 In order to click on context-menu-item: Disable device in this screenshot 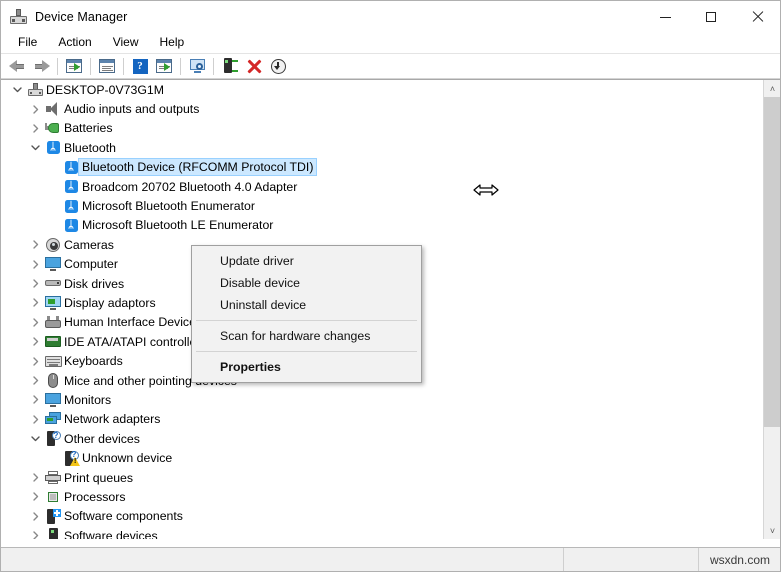, I will do `click(306, 283)`.